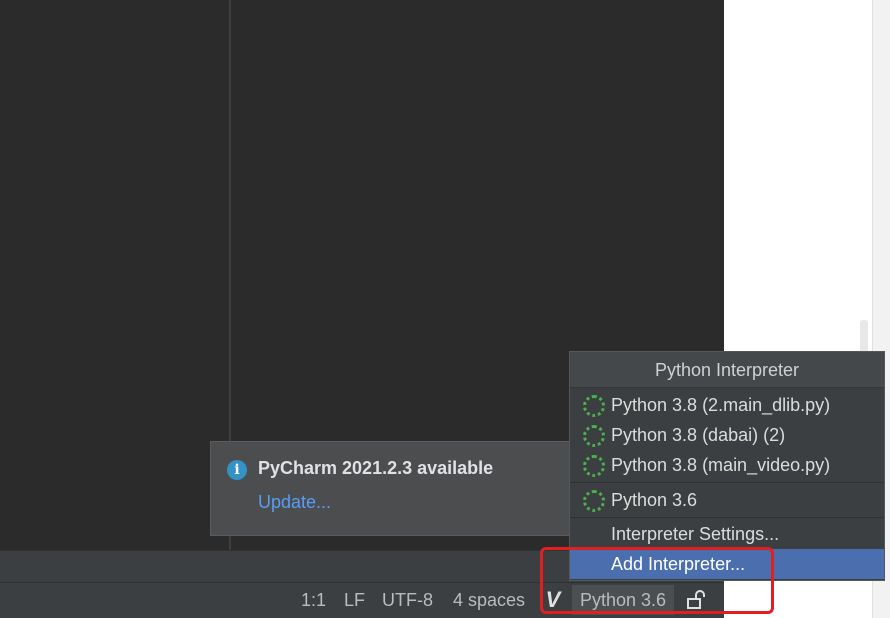 Image resolution: width=890 pixels, height=618 pixels. Describe the element at coordinates (654, 500) in the screenshot. I see `interpreter-option-label: Python 3.6` at that location.